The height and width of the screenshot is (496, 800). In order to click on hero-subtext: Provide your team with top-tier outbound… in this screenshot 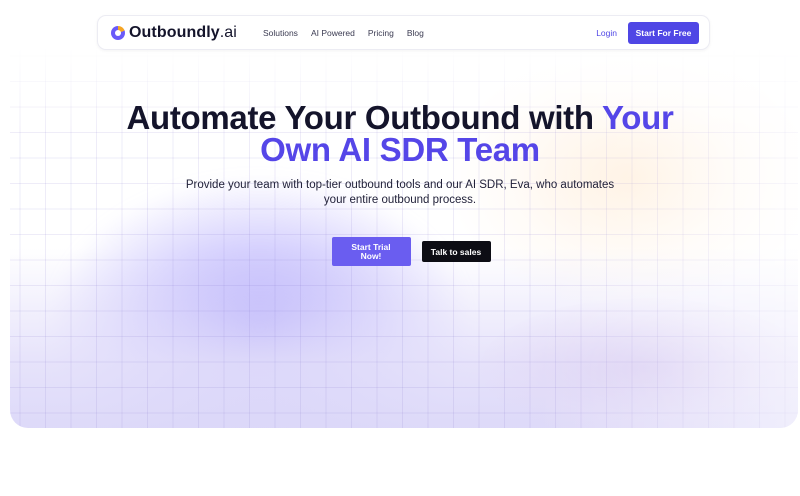, I will do `click(400, 192)`.